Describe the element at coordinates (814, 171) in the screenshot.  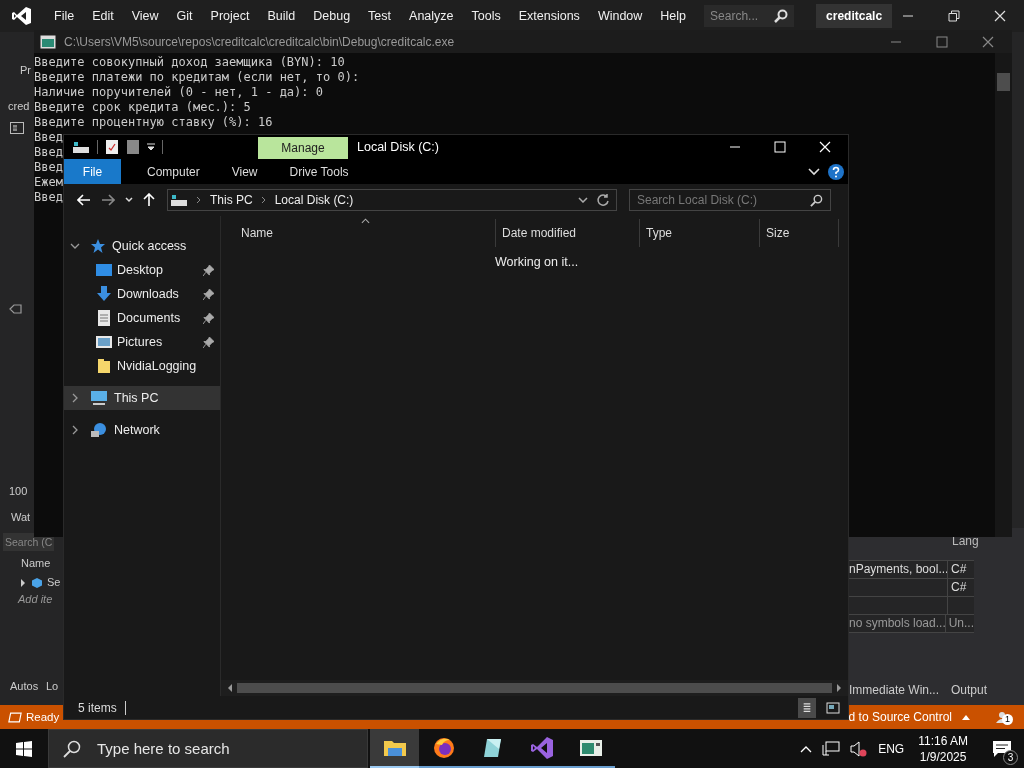
I see `expand-ribbon-icon` at that location.